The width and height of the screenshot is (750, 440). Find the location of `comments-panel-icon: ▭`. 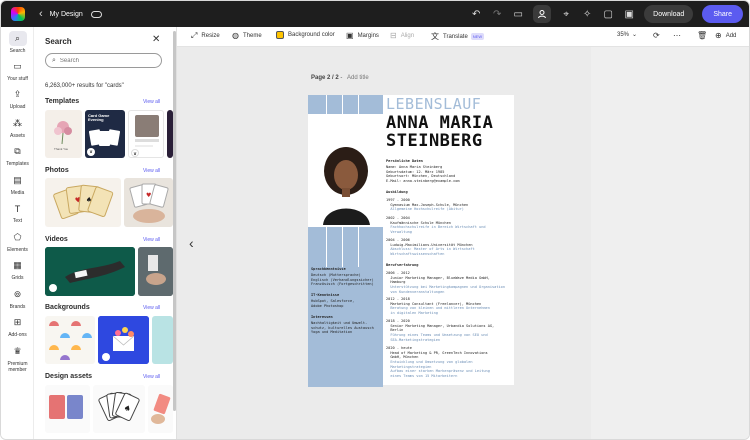

comments-panel-icon: ▭ is located at coordinates (518, 14).